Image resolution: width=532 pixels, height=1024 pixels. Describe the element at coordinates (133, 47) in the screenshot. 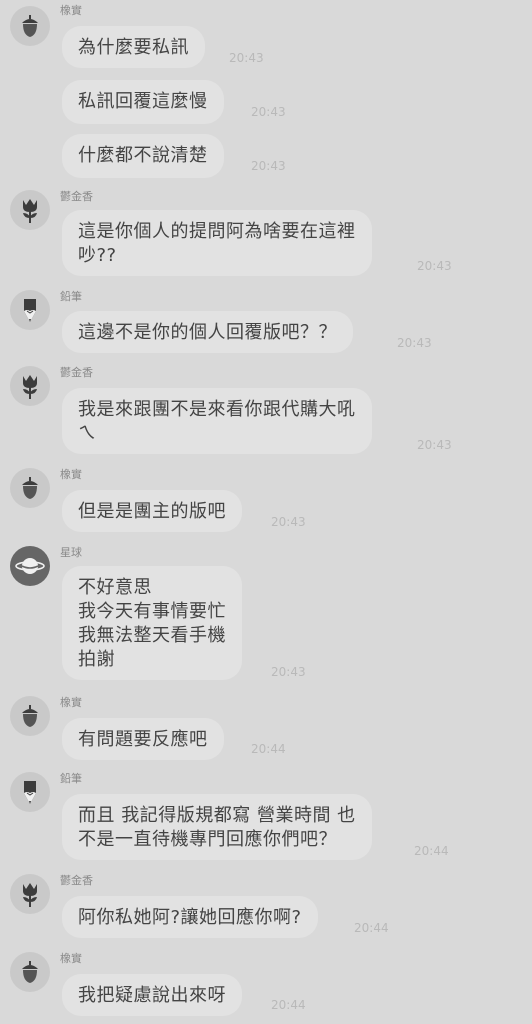

I see `message-bubble: 為什麼要私訊` at that location.